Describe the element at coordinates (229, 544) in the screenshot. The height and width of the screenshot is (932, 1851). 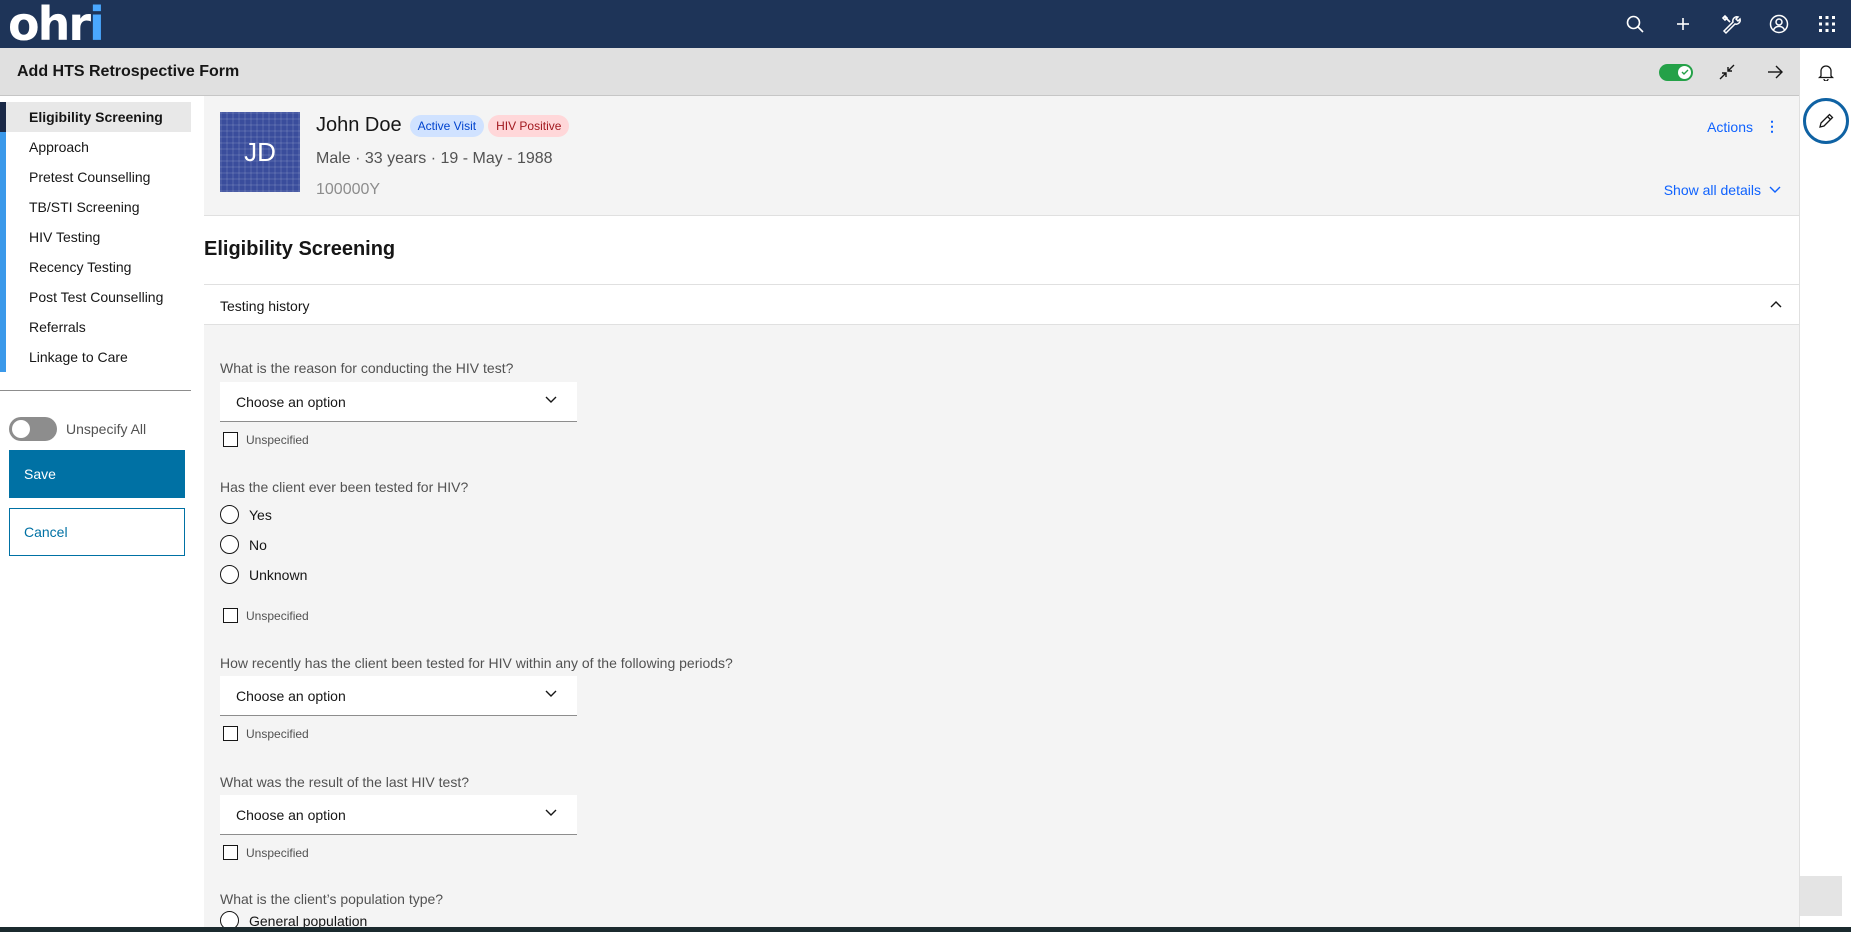
I see `radio-no` at that location.